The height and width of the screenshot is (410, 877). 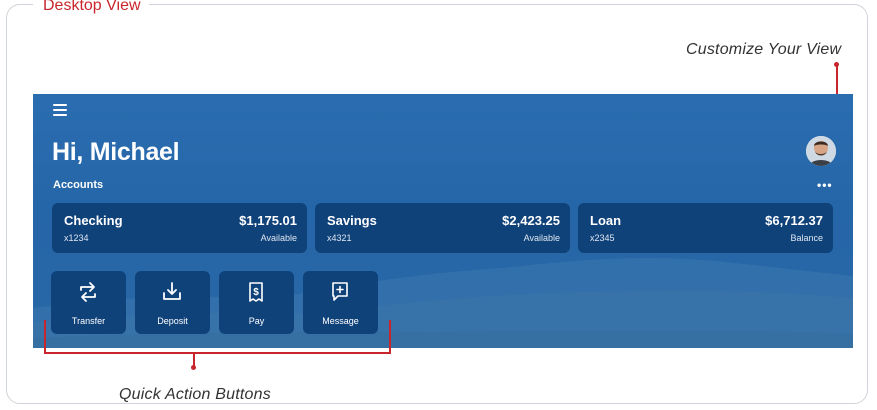 What do you see at coordinates (78, 185) in the screenshot?
I see `accounts-heading: Accounts` at bounding box center [78, 185].